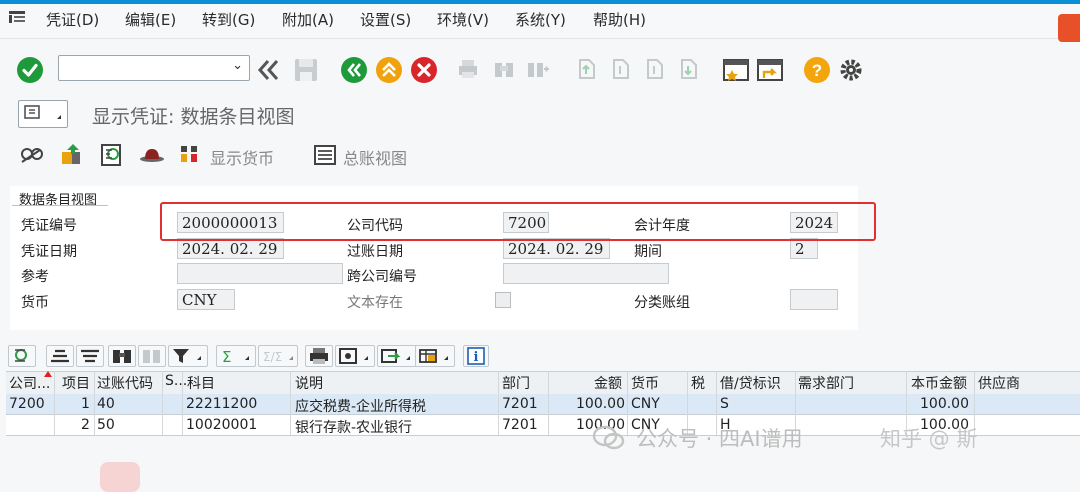  Describe the element at coordinates (150, 19) in the screenshot. I see `menu-item-edit: 编辑(E)` at that location.